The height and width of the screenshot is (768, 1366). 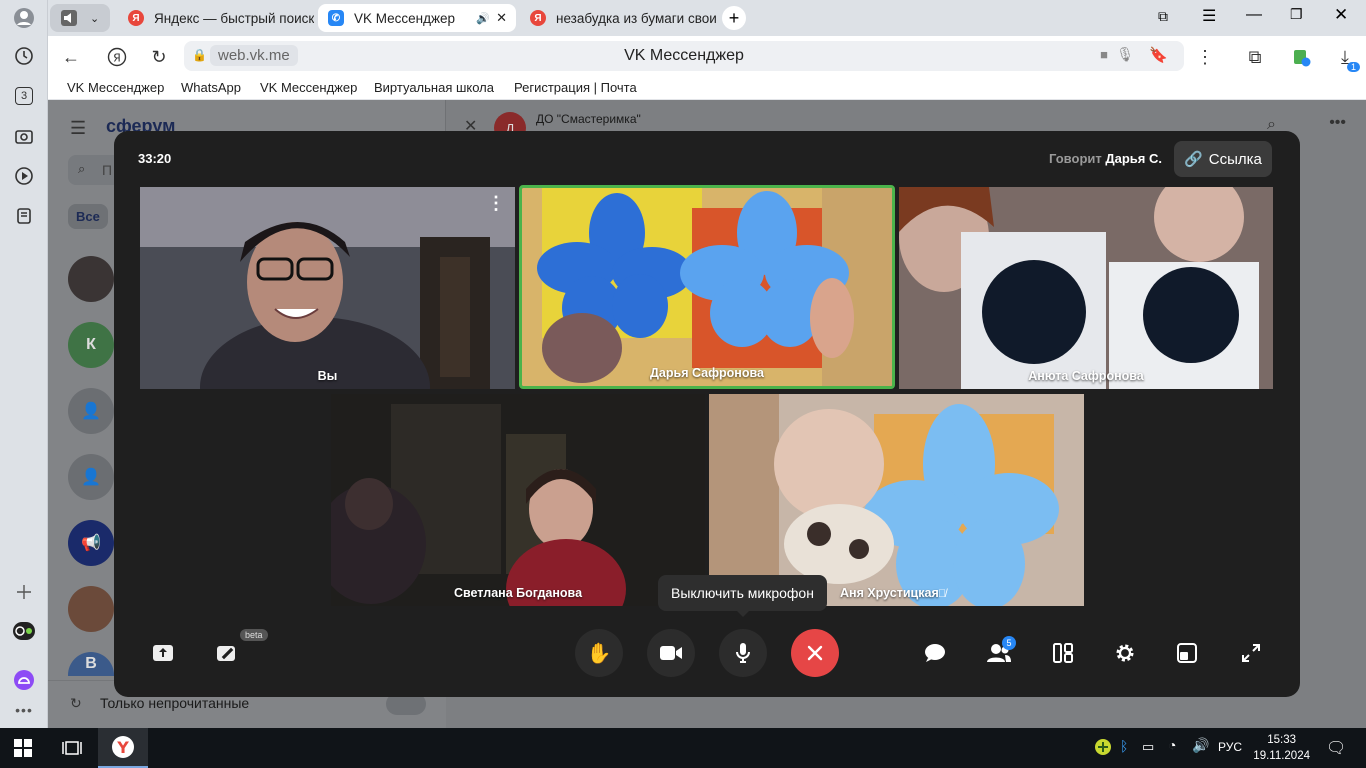 What do you see at coordinates (1124, 746) in the screenshot?
I see `bluetooth-icon: ᛒ` at bounding box center [1124, 746].